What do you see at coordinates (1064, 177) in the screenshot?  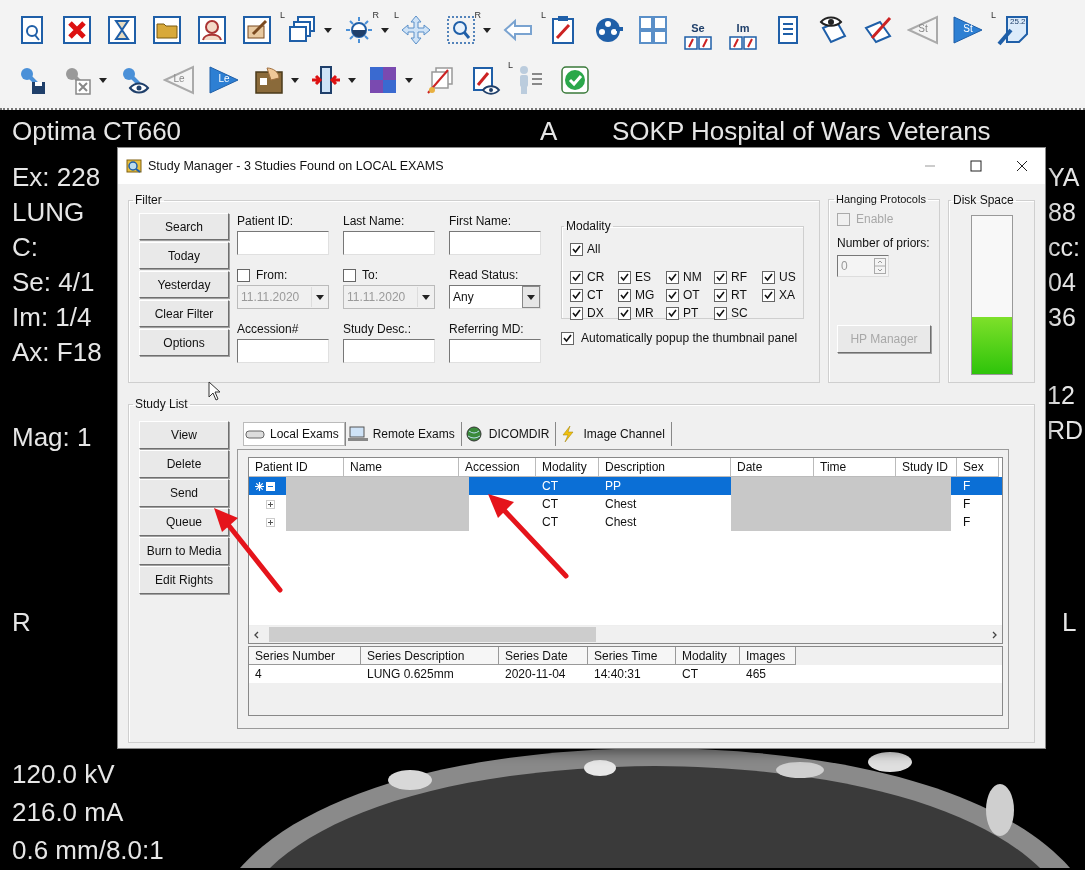 I see `overlay-text: YA` at bounding box center [1064, 177].